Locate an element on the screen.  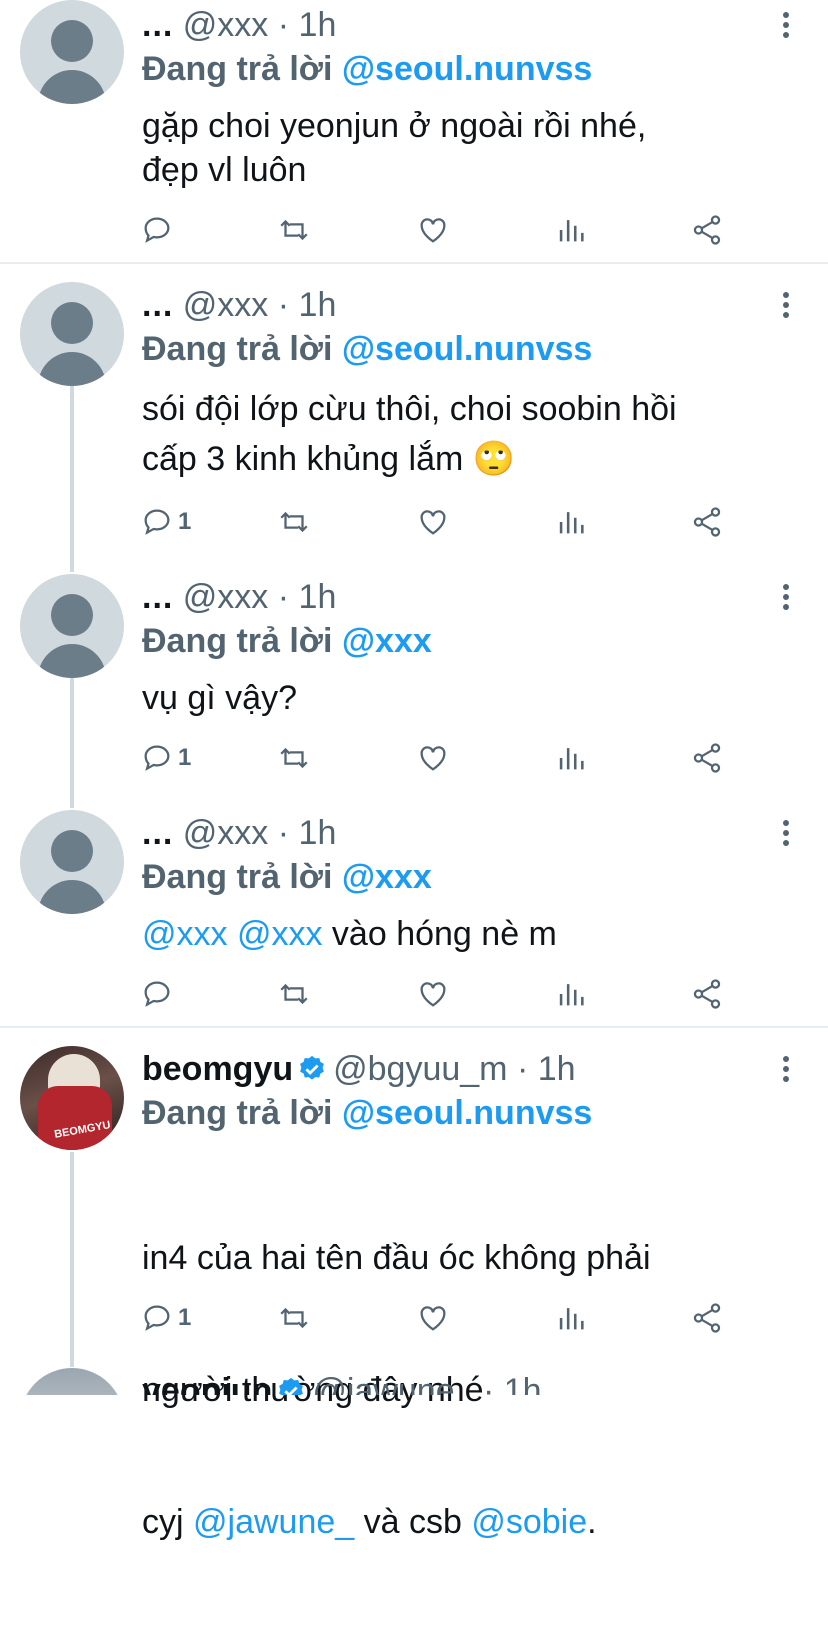
handle: @jawune_ is located at coordinates (392, 1383).